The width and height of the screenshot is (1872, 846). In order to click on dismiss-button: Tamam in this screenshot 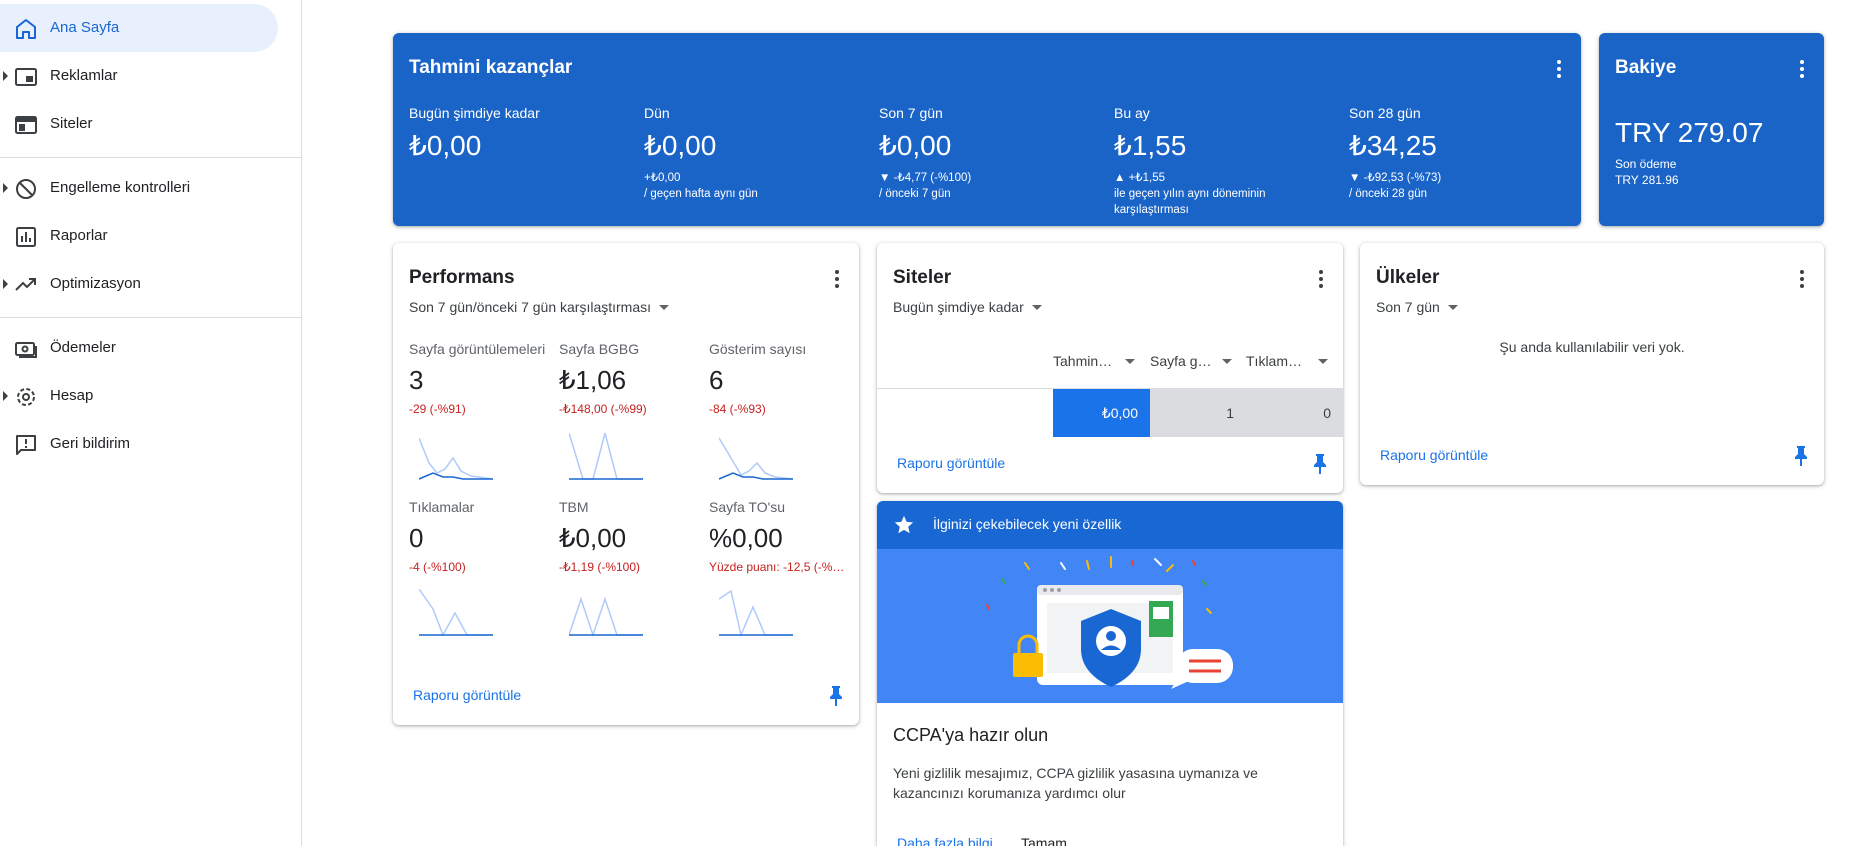, I will do `click(1044, 840)`.